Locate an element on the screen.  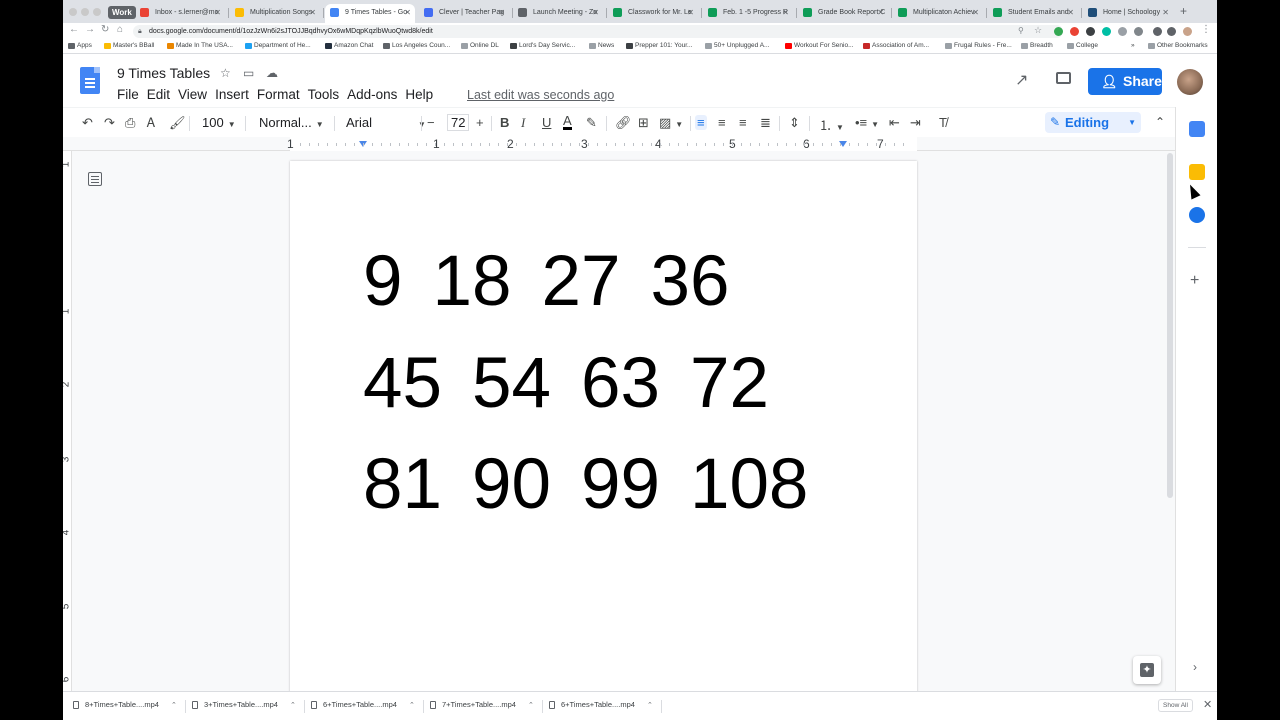
tab: Clever | Teacher Pag ✕ is located at coordinates (464, 13).